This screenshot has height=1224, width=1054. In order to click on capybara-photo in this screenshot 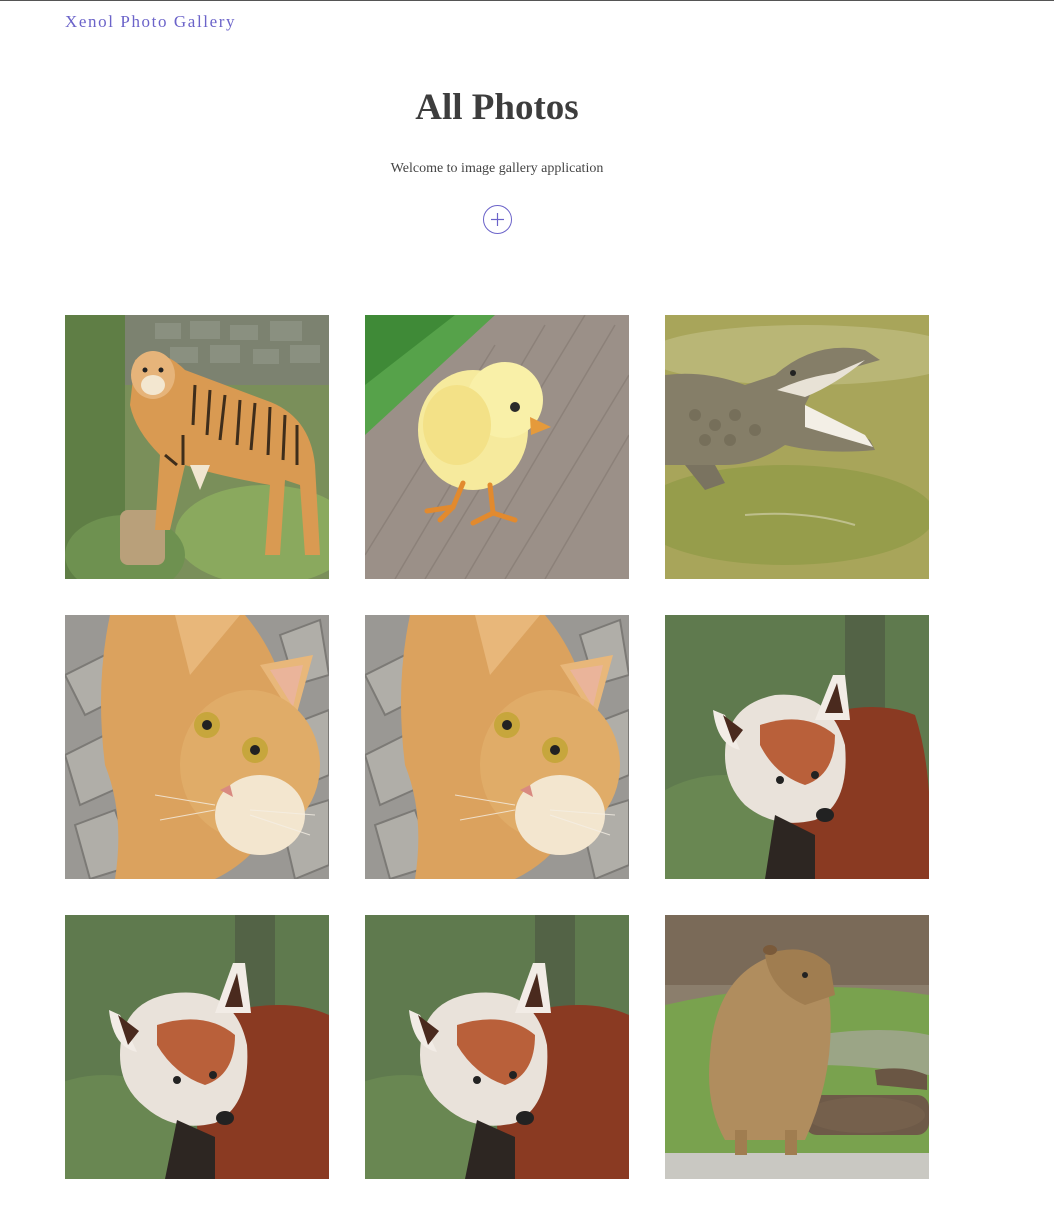, I will do `click(797, 1047)`.